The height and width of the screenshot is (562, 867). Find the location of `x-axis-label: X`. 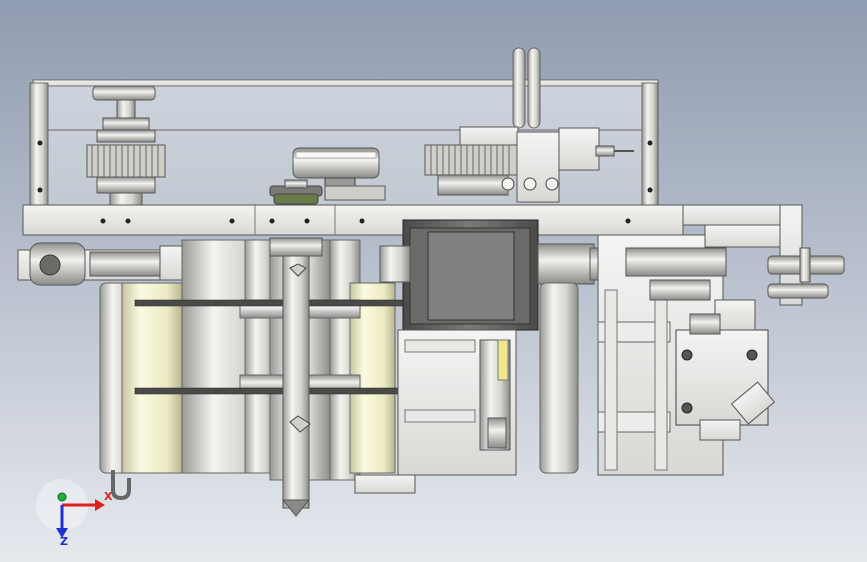

x-axis-label: X is located at coordinates (108, 496).